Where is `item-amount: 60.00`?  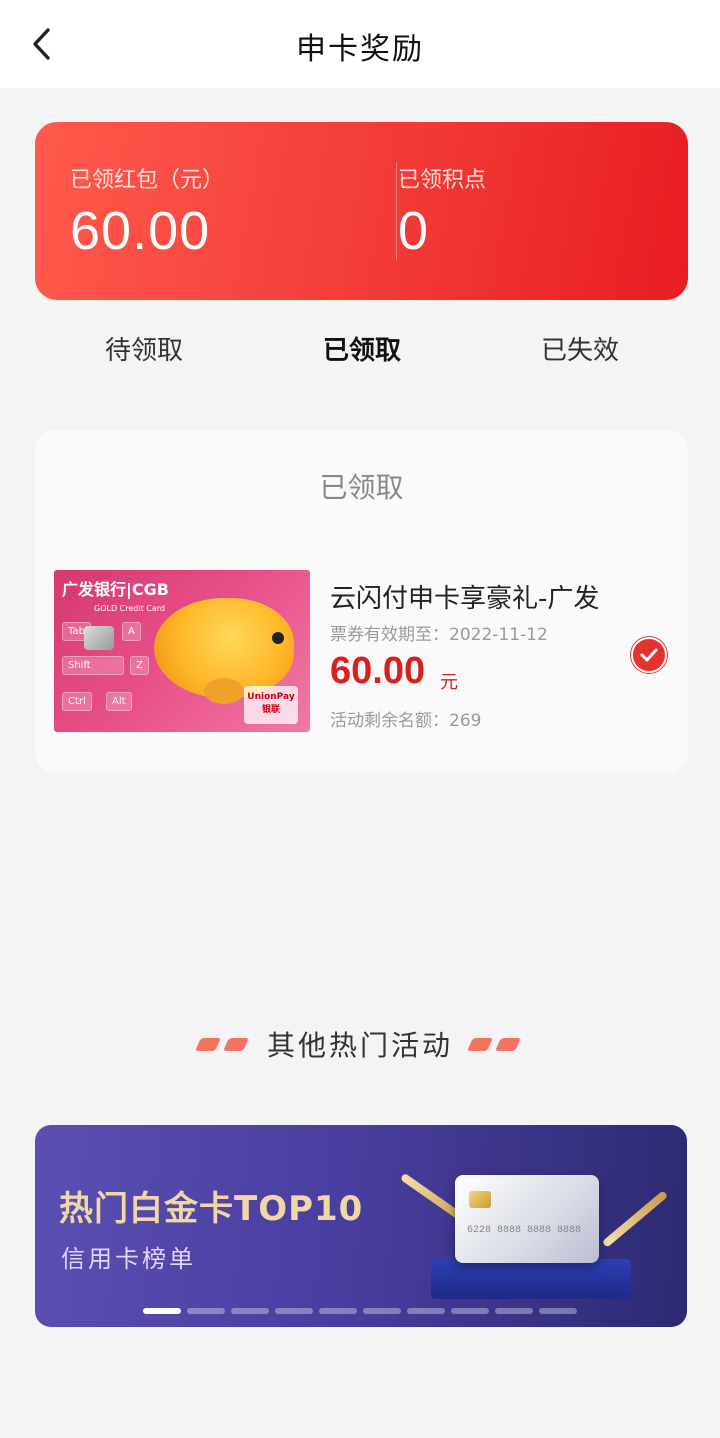 item-amount: 60.00 is located at coordinates (378, 671).